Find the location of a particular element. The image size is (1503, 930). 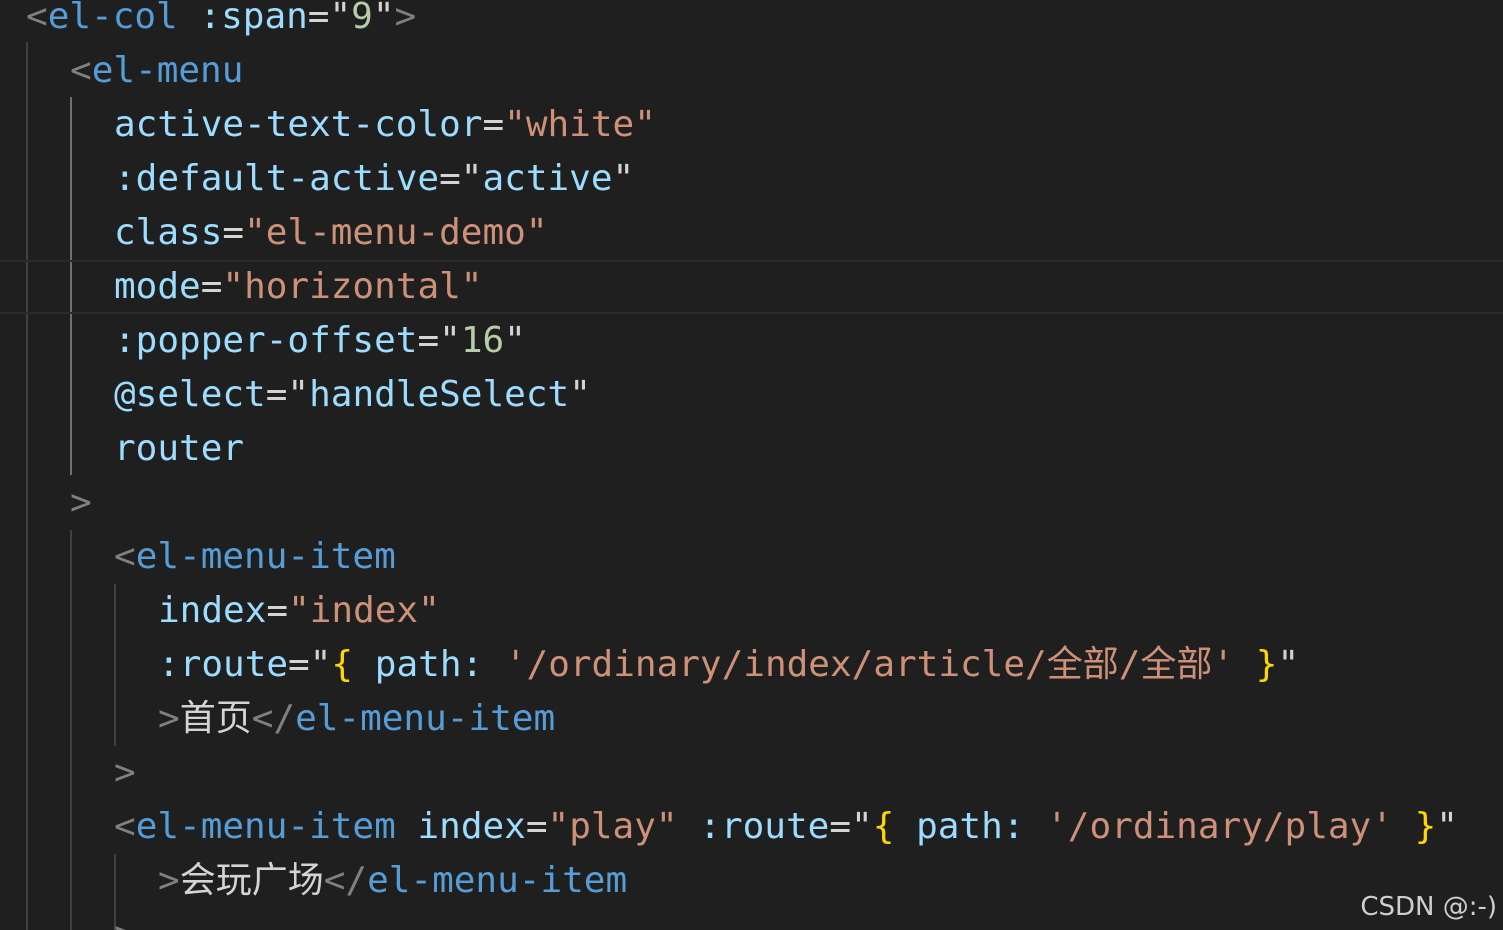

code-line-3: active-text-color="white" is located at coordinates (751, 125).